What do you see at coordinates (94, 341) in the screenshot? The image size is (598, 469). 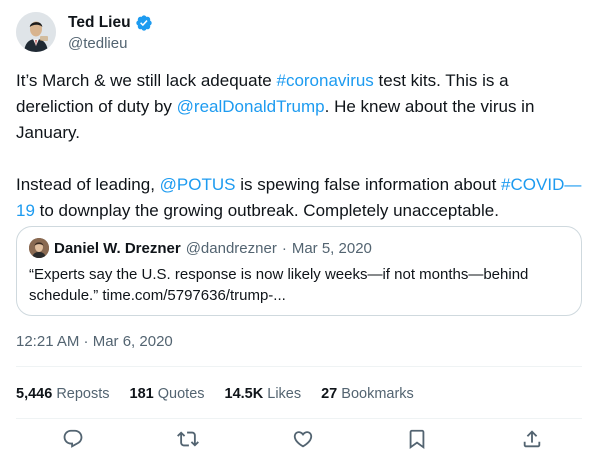 I see `tweet-timestamp: 12:21 AM · Mar 6, 2020` at bounding box center [94, 341].